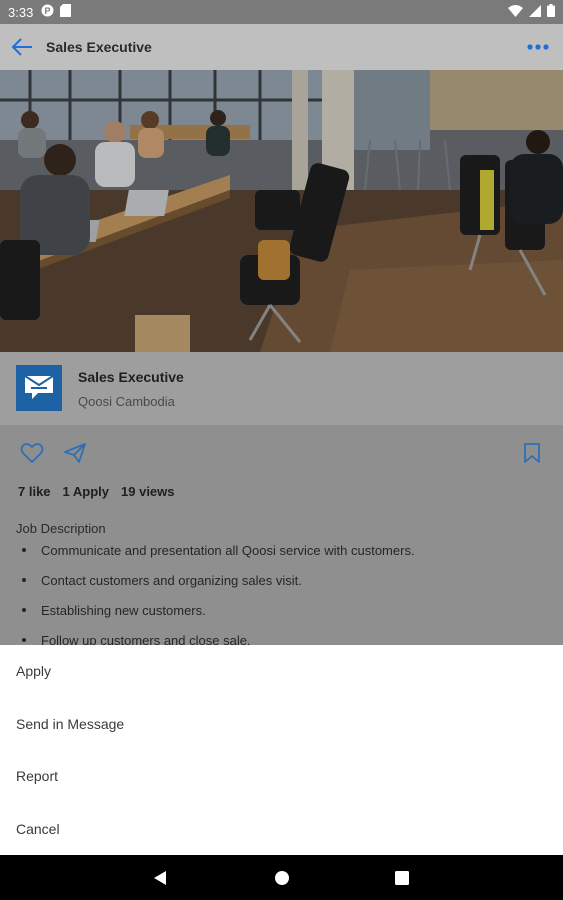  I want to click on pinterest-icon: P, so click(47, 12).